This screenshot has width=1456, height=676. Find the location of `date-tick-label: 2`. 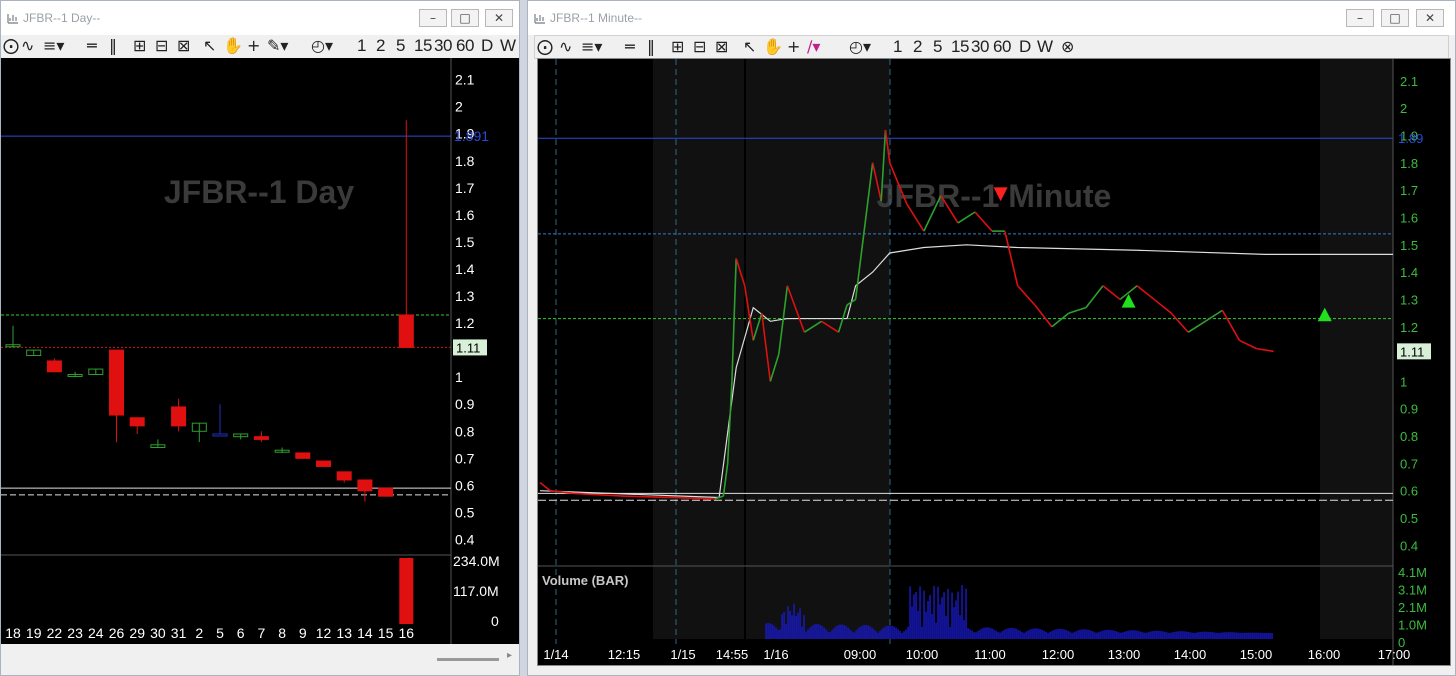

date-tick-label: 2 is located at coordinates (199, 633).